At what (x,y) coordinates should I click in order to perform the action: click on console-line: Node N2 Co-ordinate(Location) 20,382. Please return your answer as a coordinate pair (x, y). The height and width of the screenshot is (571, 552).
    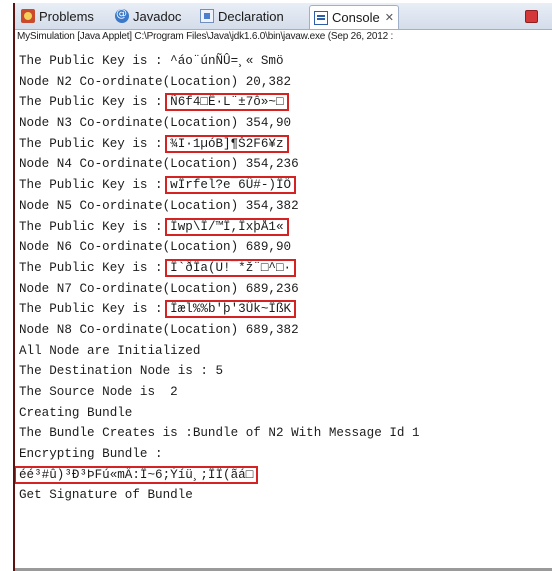
    Looking at the image, I should click on (285, 82).